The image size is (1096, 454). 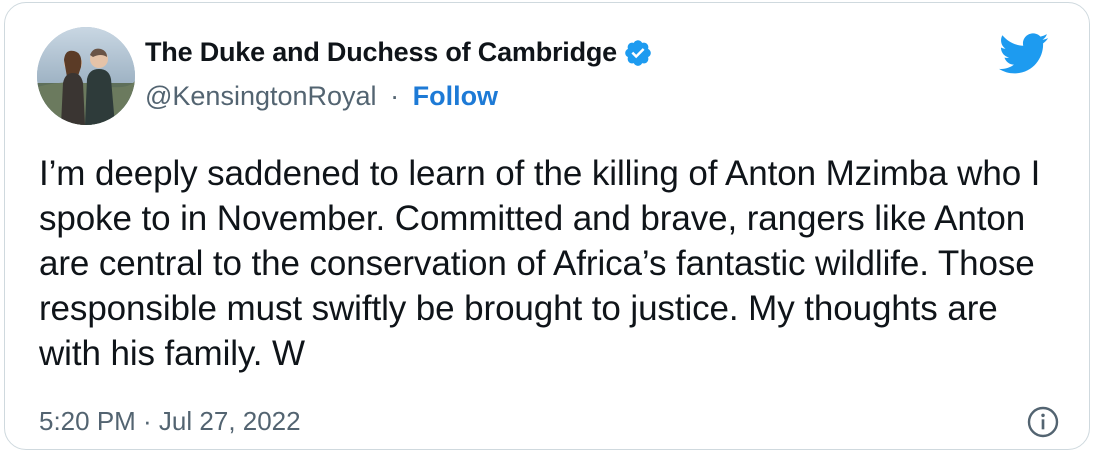 I want to click on tweet-timestamp: 5:20 PM · Jul 27, 2022, so click(x=170, y=421).